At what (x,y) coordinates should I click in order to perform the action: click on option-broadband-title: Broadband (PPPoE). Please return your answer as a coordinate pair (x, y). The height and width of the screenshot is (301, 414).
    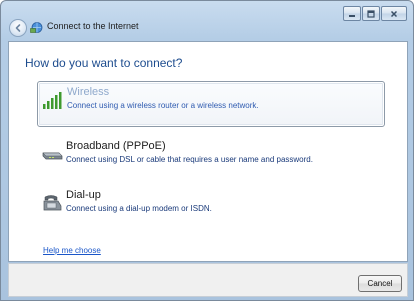
    Looking at the image, I should click on (116, 146).